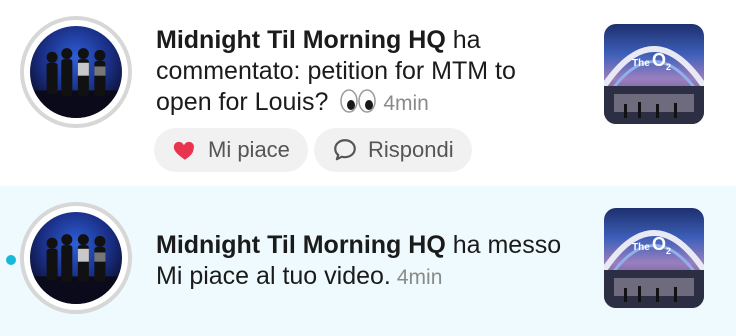 The image size is (736, 336). I want to click on eyes-emoji-icon, so click(358, 101).